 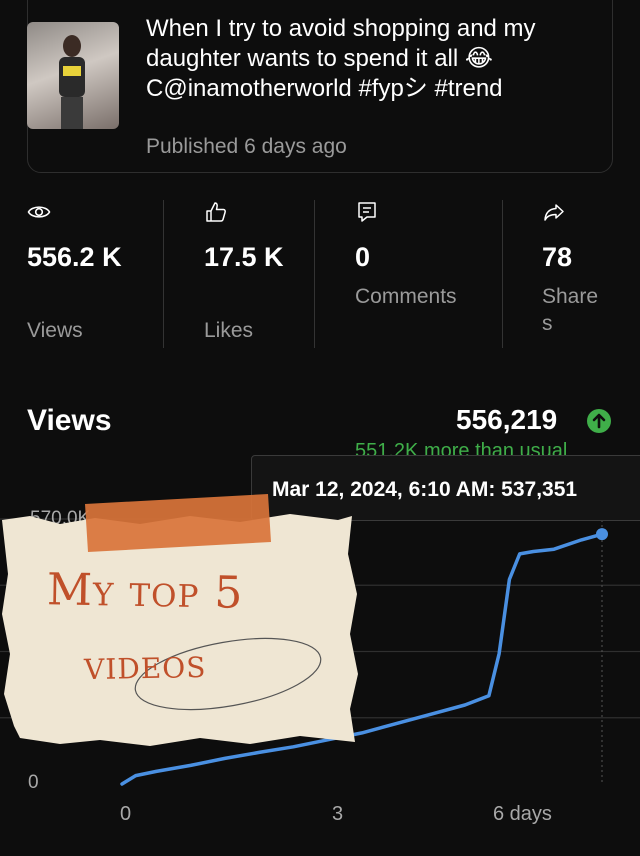 I want to click on comments-label: Comments, so click(x=406, y=296).